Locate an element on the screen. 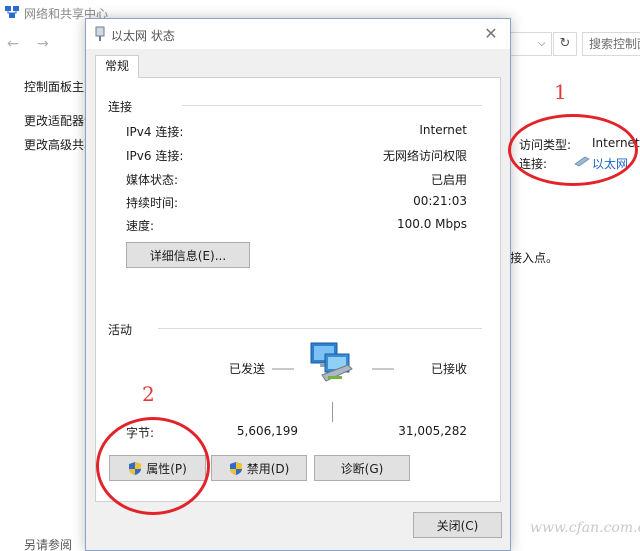 The width and height of the screenshot is (640, 551). ethernet-icon is located at coordinates (100, 33).